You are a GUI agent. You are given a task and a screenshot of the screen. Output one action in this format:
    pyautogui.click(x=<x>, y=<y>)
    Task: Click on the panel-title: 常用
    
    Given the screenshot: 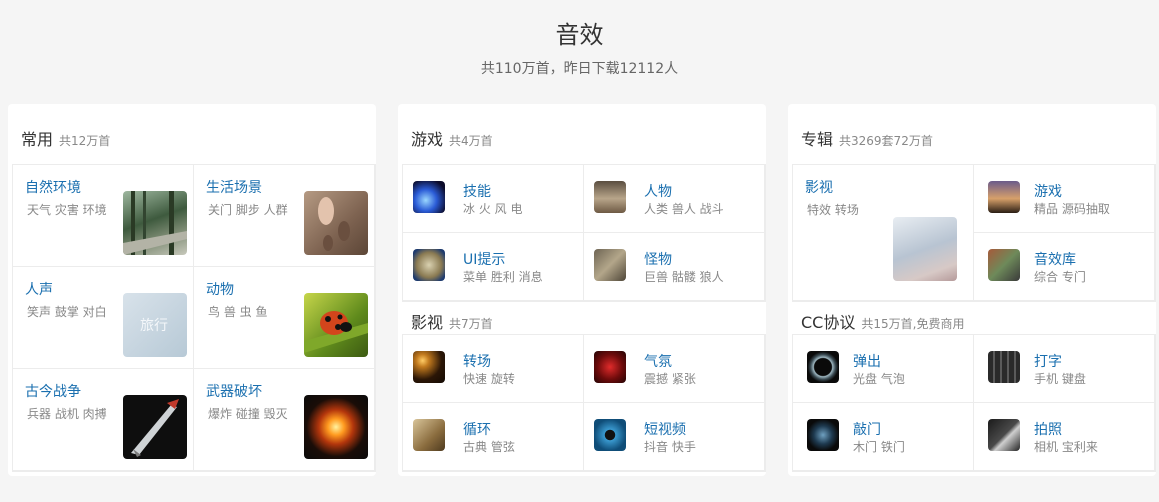 What is the action you would take?
    pyautogui.click(x=37, y=139)
    